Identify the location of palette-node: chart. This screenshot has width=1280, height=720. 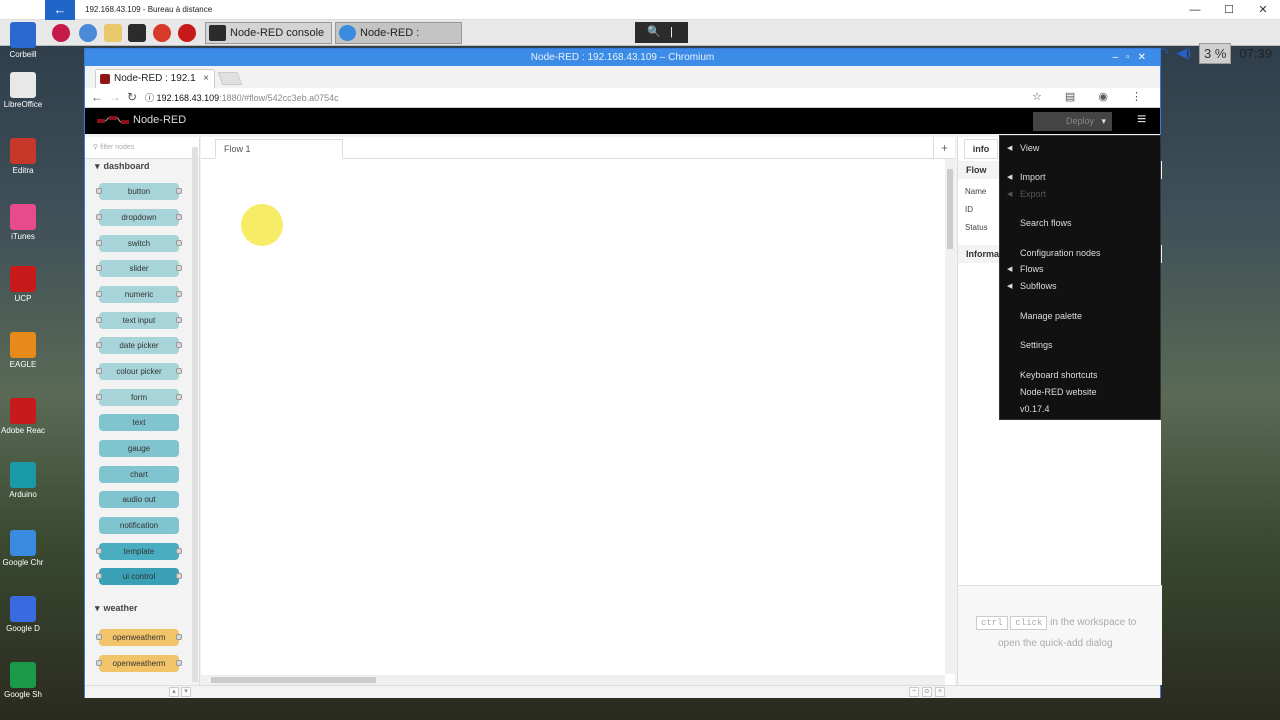
(139, 474).